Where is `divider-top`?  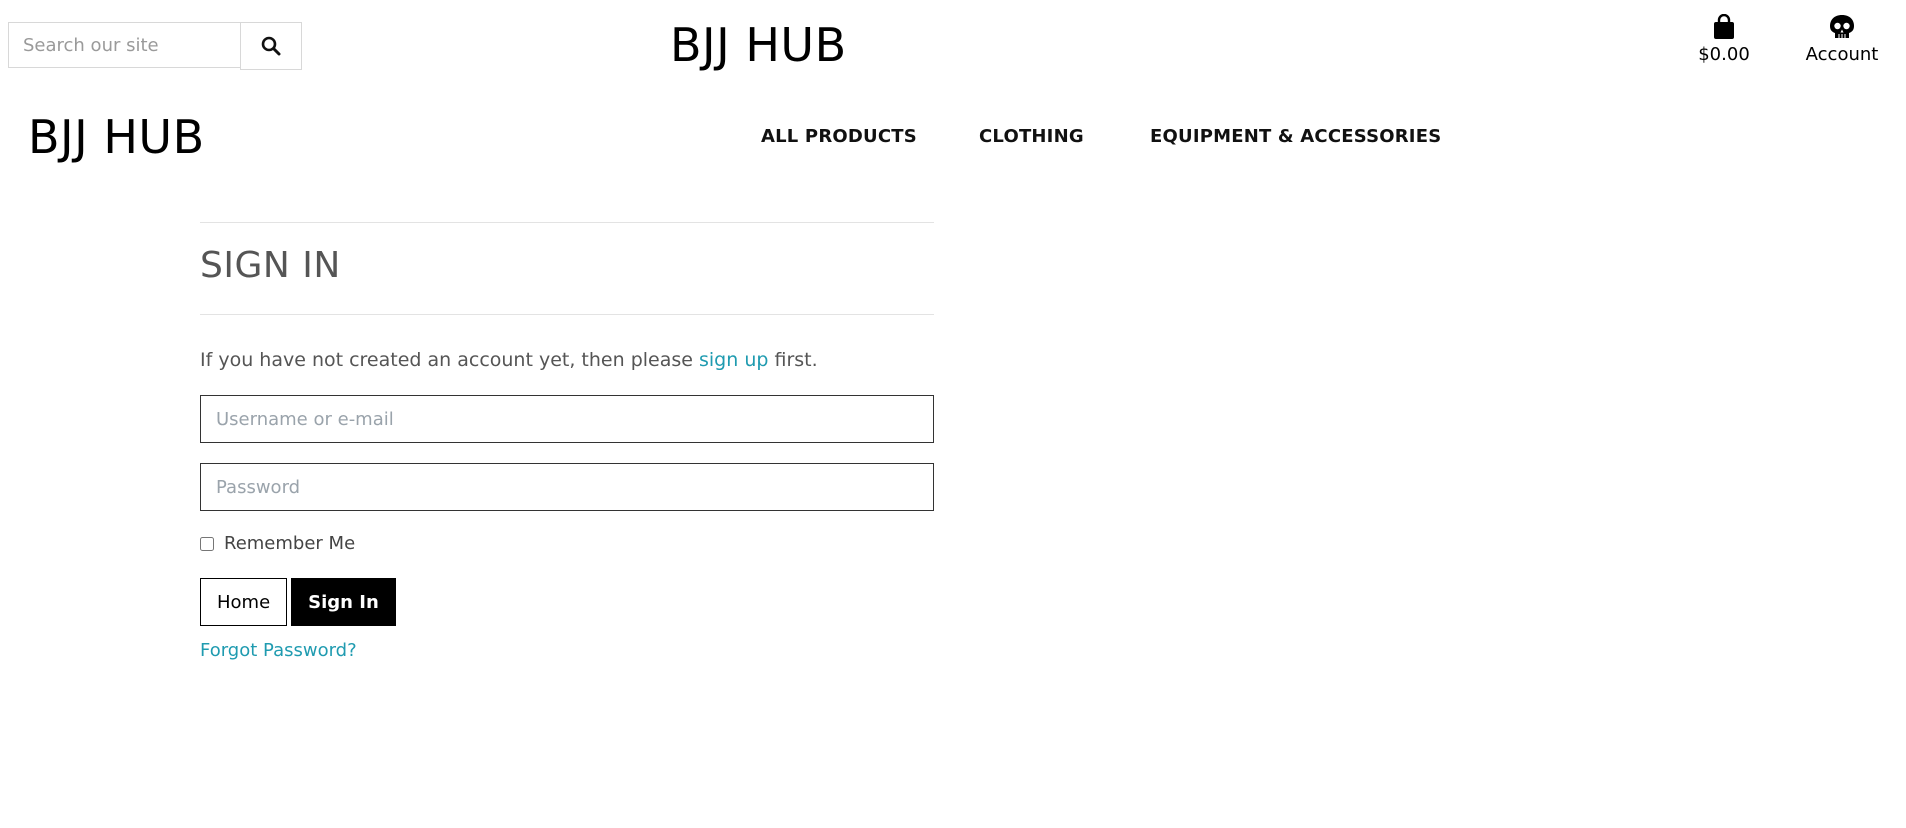 divider-top is located at coordinates (567, 222).